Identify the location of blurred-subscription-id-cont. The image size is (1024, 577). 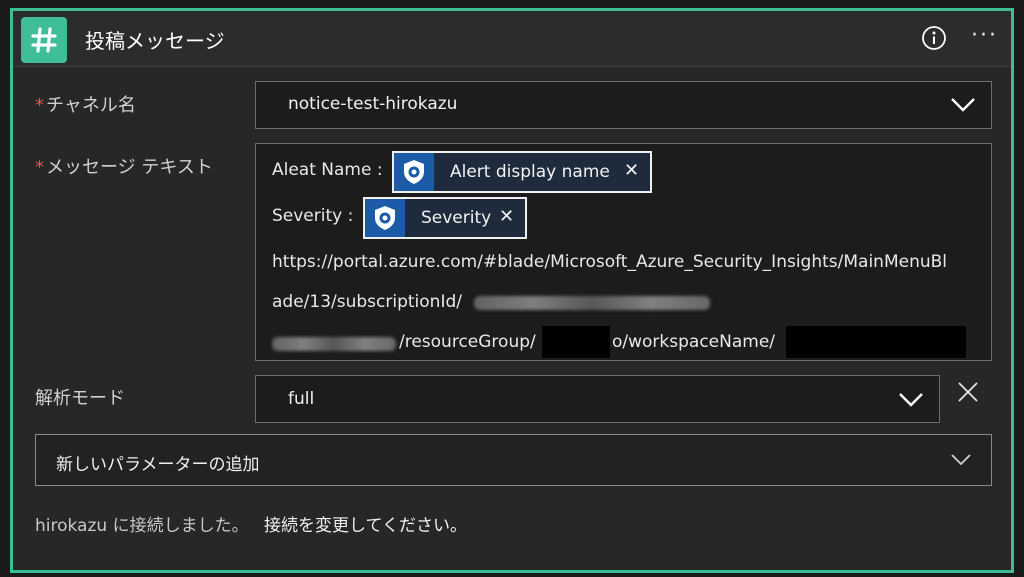
(334, 344).